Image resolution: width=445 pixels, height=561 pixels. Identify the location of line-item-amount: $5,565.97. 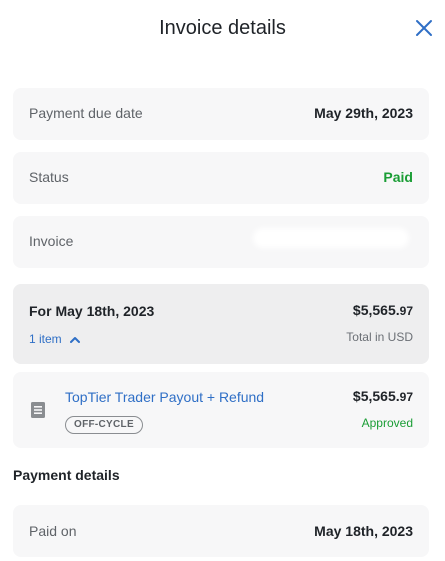
(383, 396).